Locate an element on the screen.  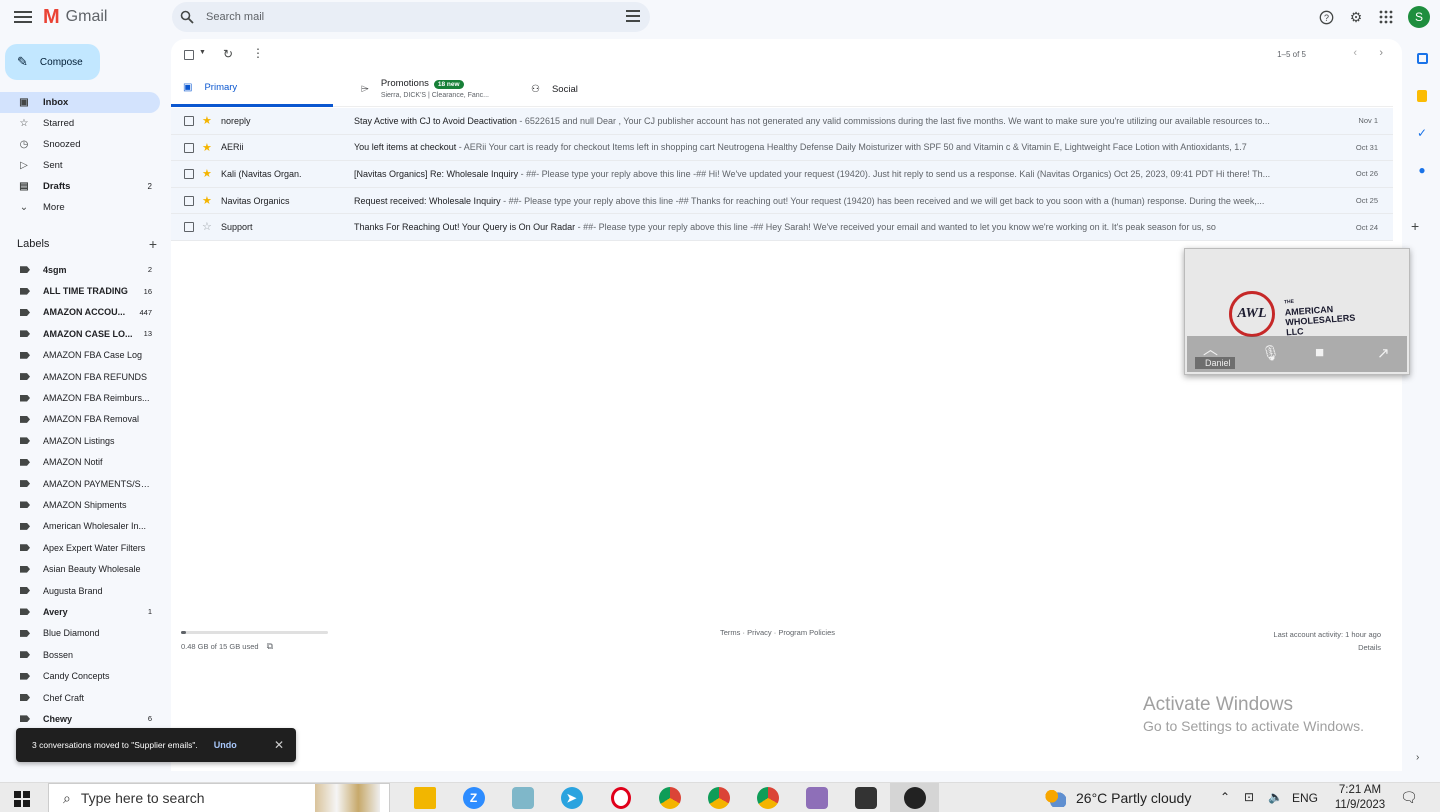
chevron-right-icon: › is located at coordinates (1381, 53).